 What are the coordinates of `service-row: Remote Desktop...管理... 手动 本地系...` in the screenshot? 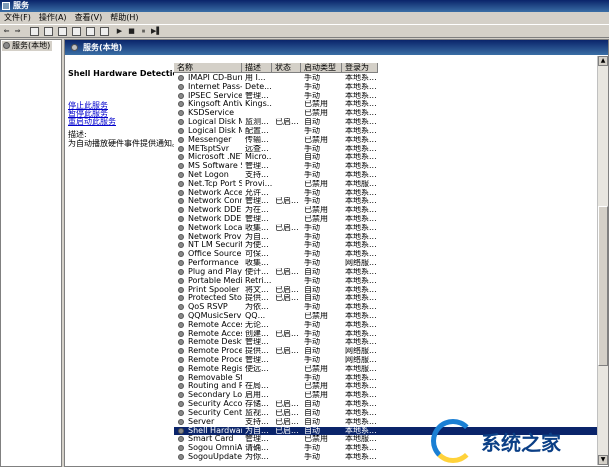 It's located at (391, 342).